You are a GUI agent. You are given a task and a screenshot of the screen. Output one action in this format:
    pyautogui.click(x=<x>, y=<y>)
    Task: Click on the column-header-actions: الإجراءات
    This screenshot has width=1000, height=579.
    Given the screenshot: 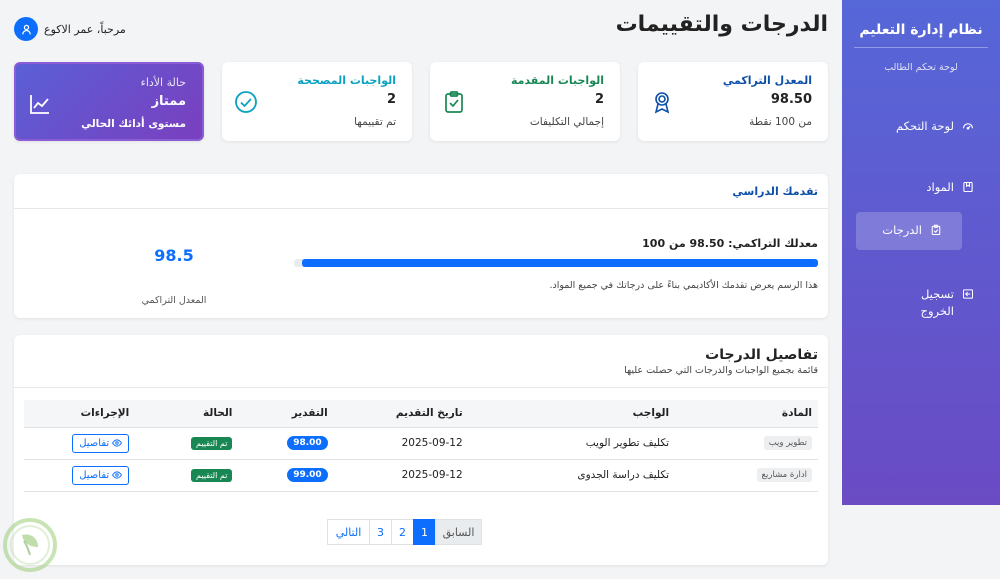 What is the action you would take?
    pyautogui.click(x=80, y=414)
    